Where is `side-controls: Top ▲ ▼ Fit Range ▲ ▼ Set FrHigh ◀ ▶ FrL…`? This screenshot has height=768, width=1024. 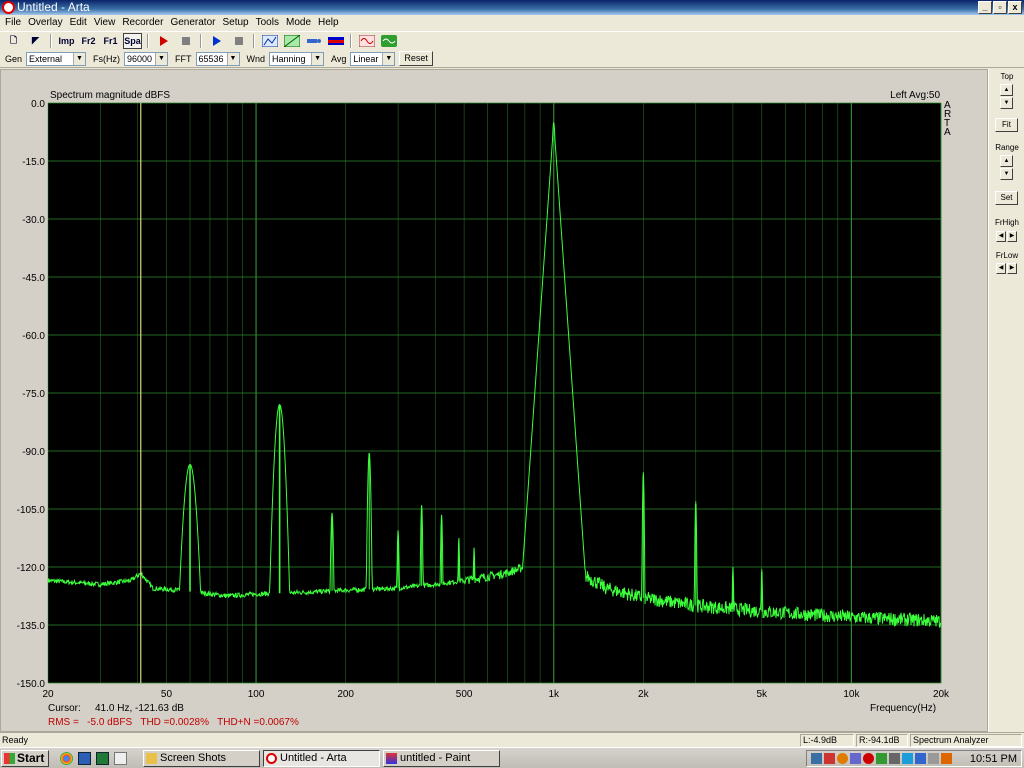 side-controls: Top ▲ ▼ Fit Range ▲ ▼ Set FrHigh ◀ ▶ FrL… is located at coordinates (1006, 400).